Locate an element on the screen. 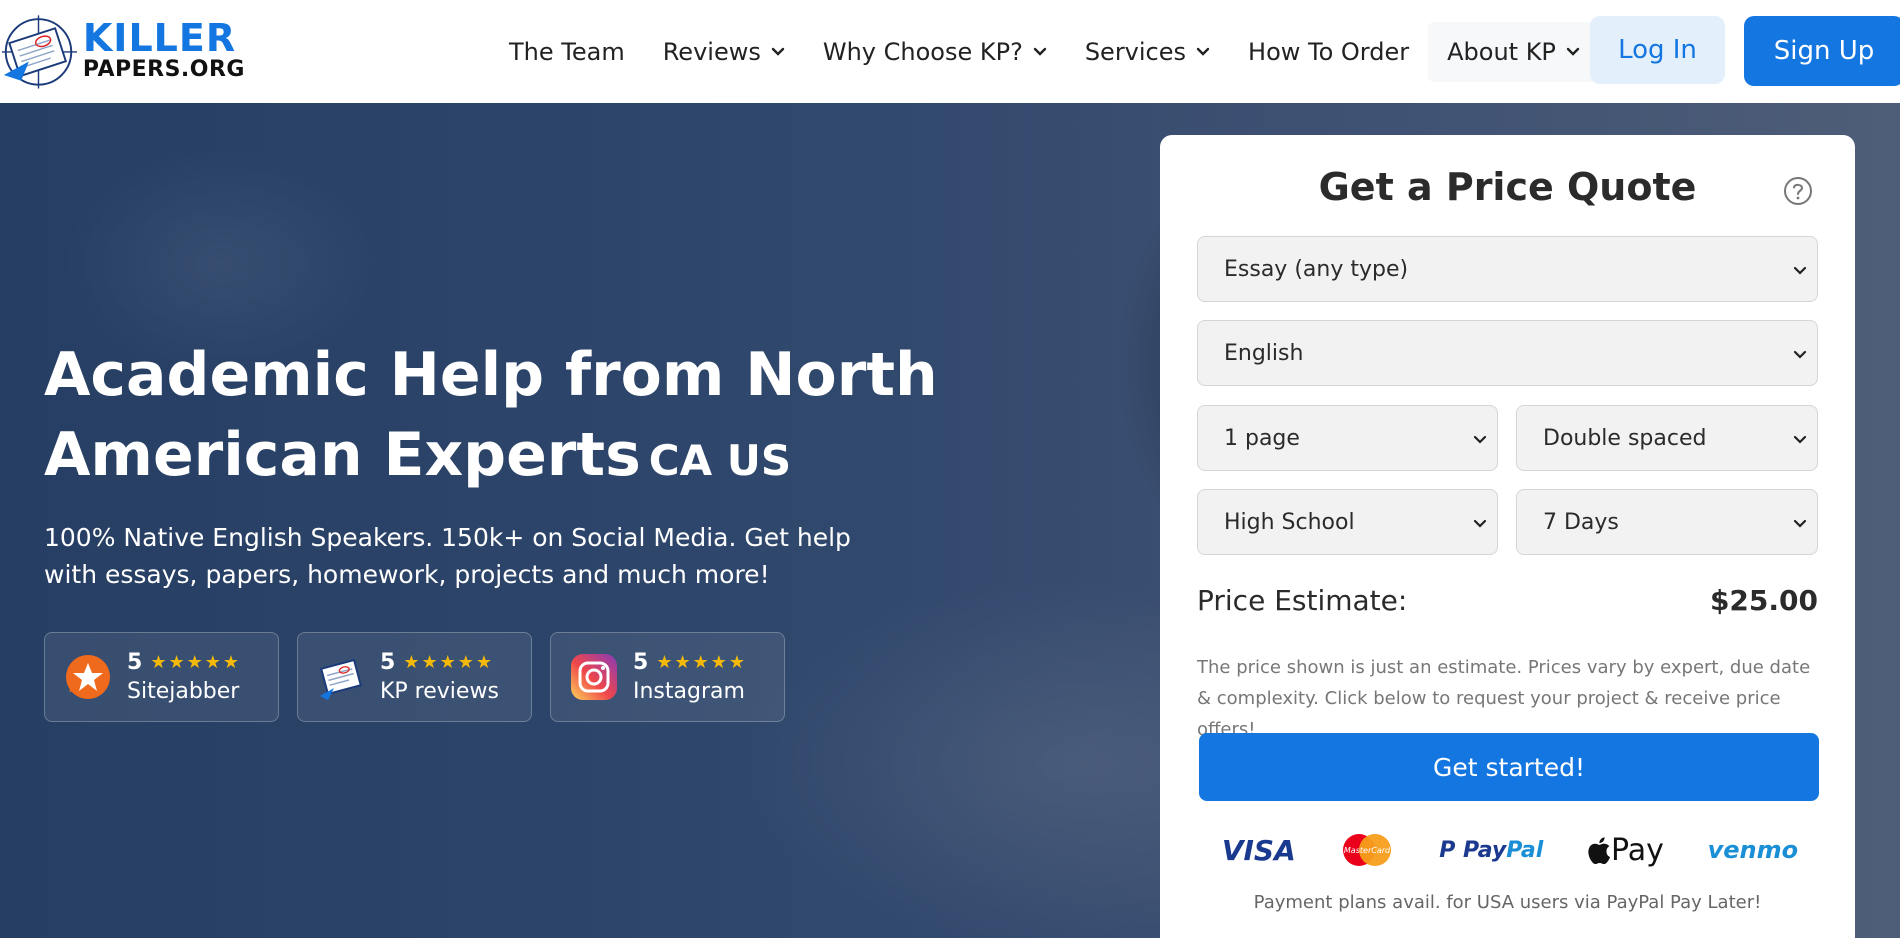 The height and width of the screenshot is (938, 1900). select-value: 1 page is located at coordinates (1262, 438).